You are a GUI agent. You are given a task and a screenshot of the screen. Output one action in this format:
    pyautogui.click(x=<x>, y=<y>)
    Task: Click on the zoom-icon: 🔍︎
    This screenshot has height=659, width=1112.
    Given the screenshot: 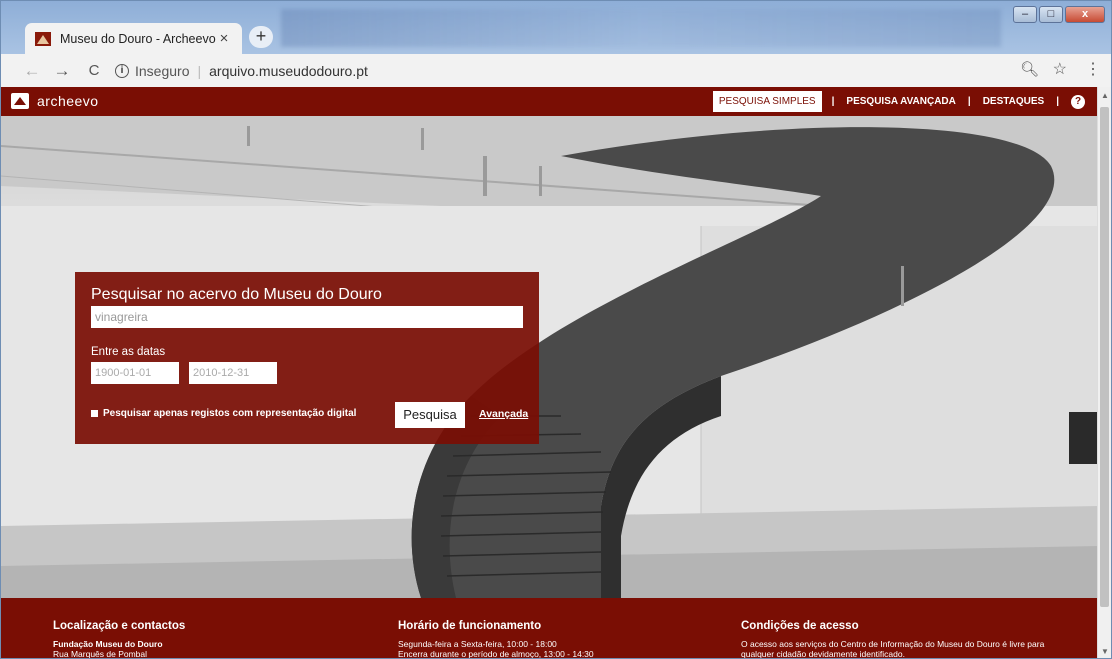 What is the action you would take?
    pyautogui.click(x=1029, y=69)
    